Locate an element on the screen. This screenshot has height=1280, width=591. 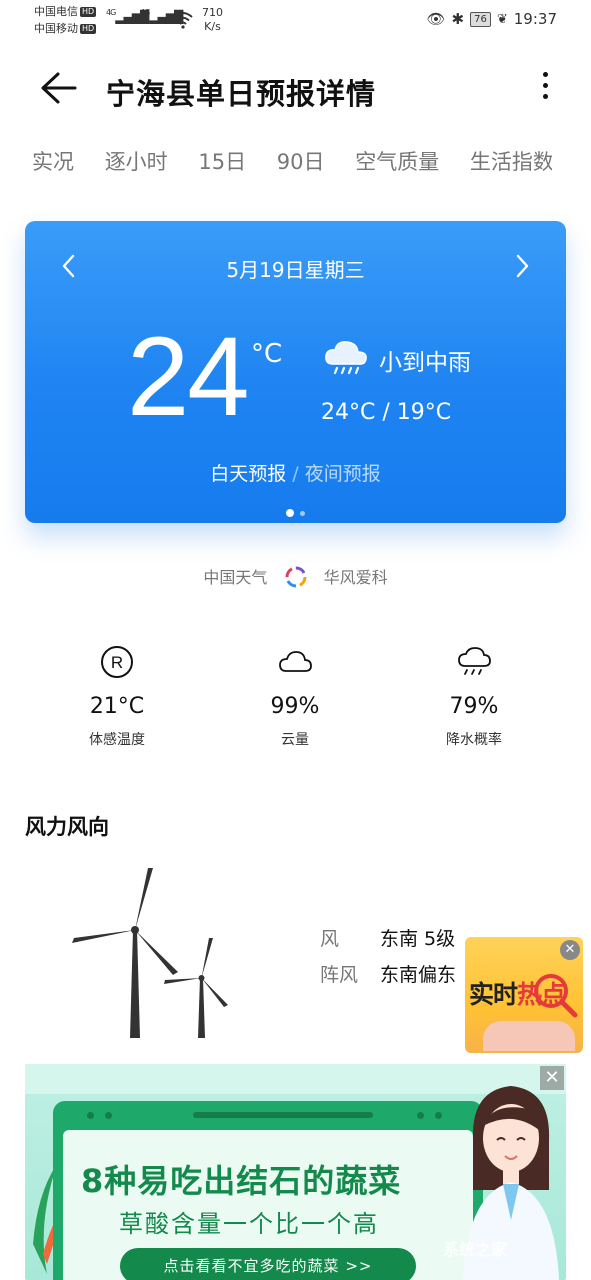
more-menu-icon is located at coordinates (545, 88).